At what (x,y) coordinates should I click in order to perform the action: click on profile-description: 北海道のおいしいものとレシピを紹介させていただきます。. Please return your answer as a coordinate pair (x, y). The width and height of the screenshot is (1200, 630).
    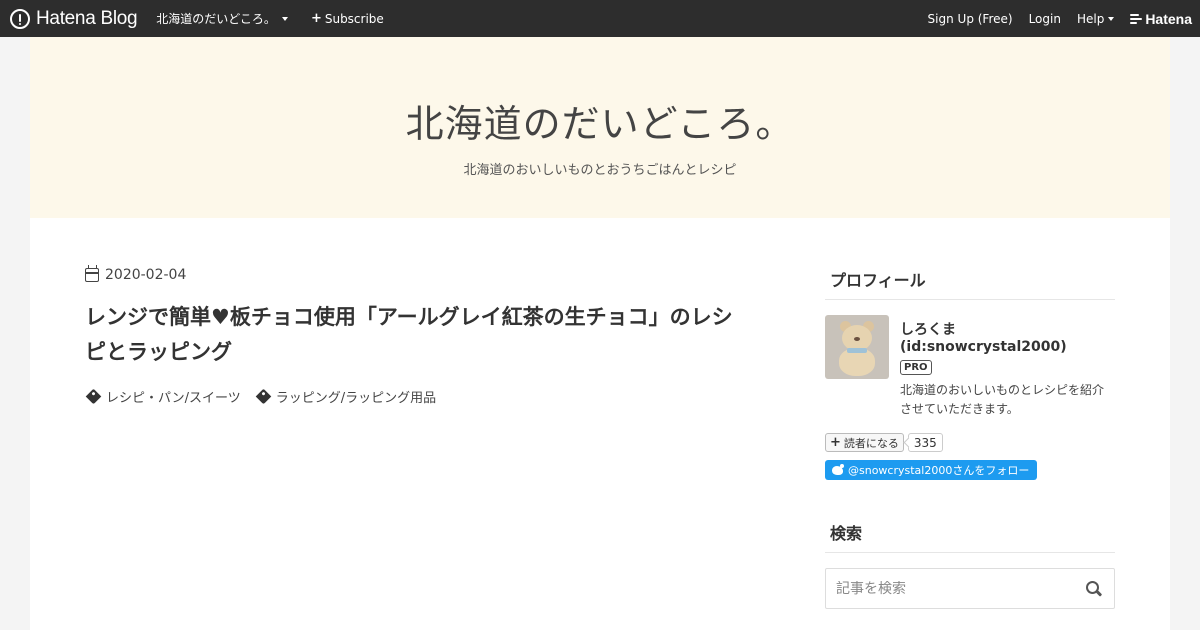
    Looking at the image, I should click on (1002, 399).